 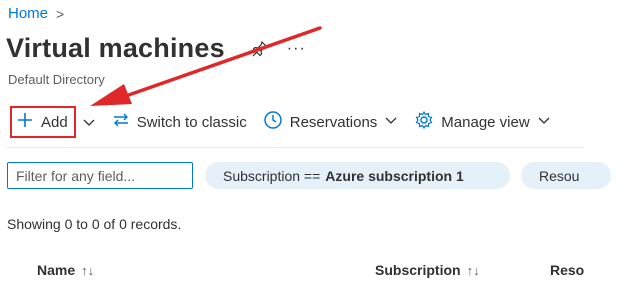 What do you see at coordinates (191, 122) in the screenshot?
I see `switch-to-classic-label: Switch to classic` at bounding box center [191, 122].